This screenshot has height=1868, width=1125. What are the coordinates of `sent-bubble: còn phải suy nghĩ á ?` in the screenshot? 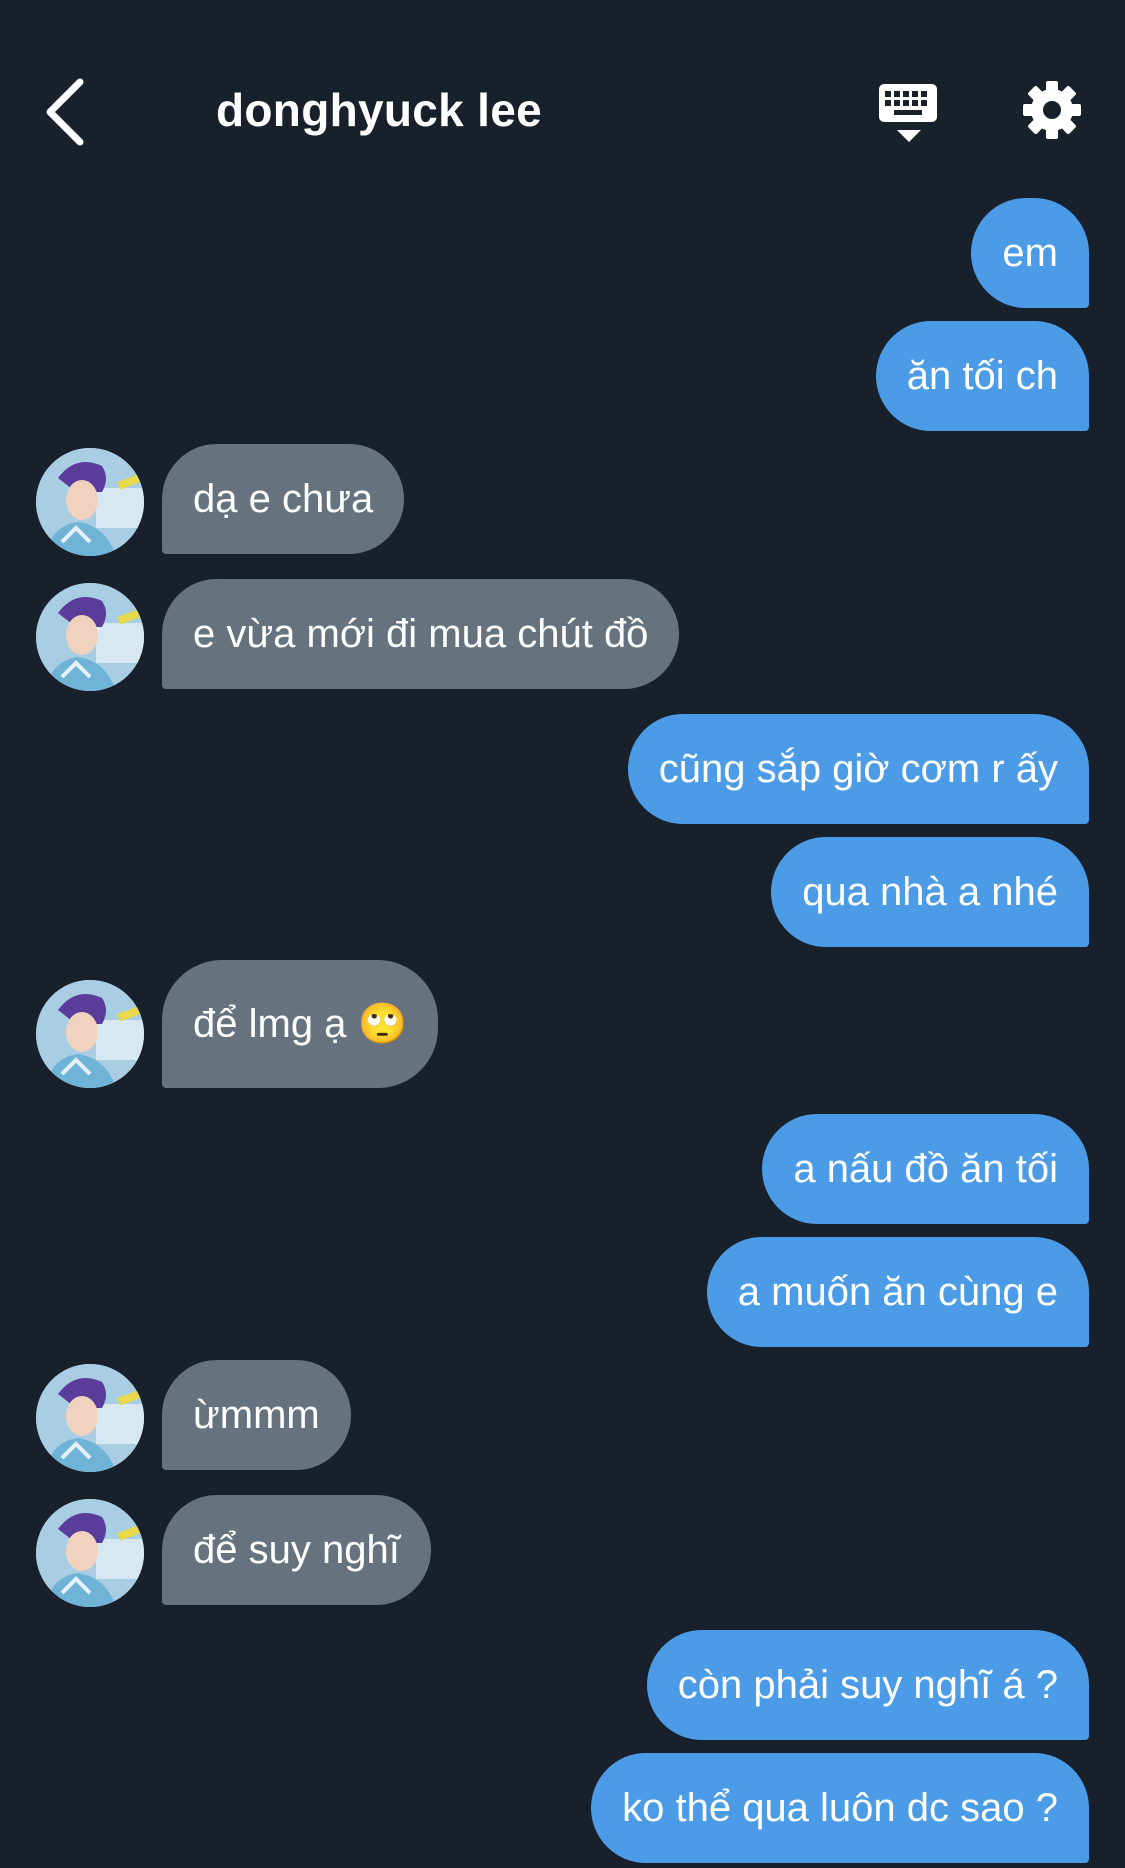 It's located at (867, 1685).